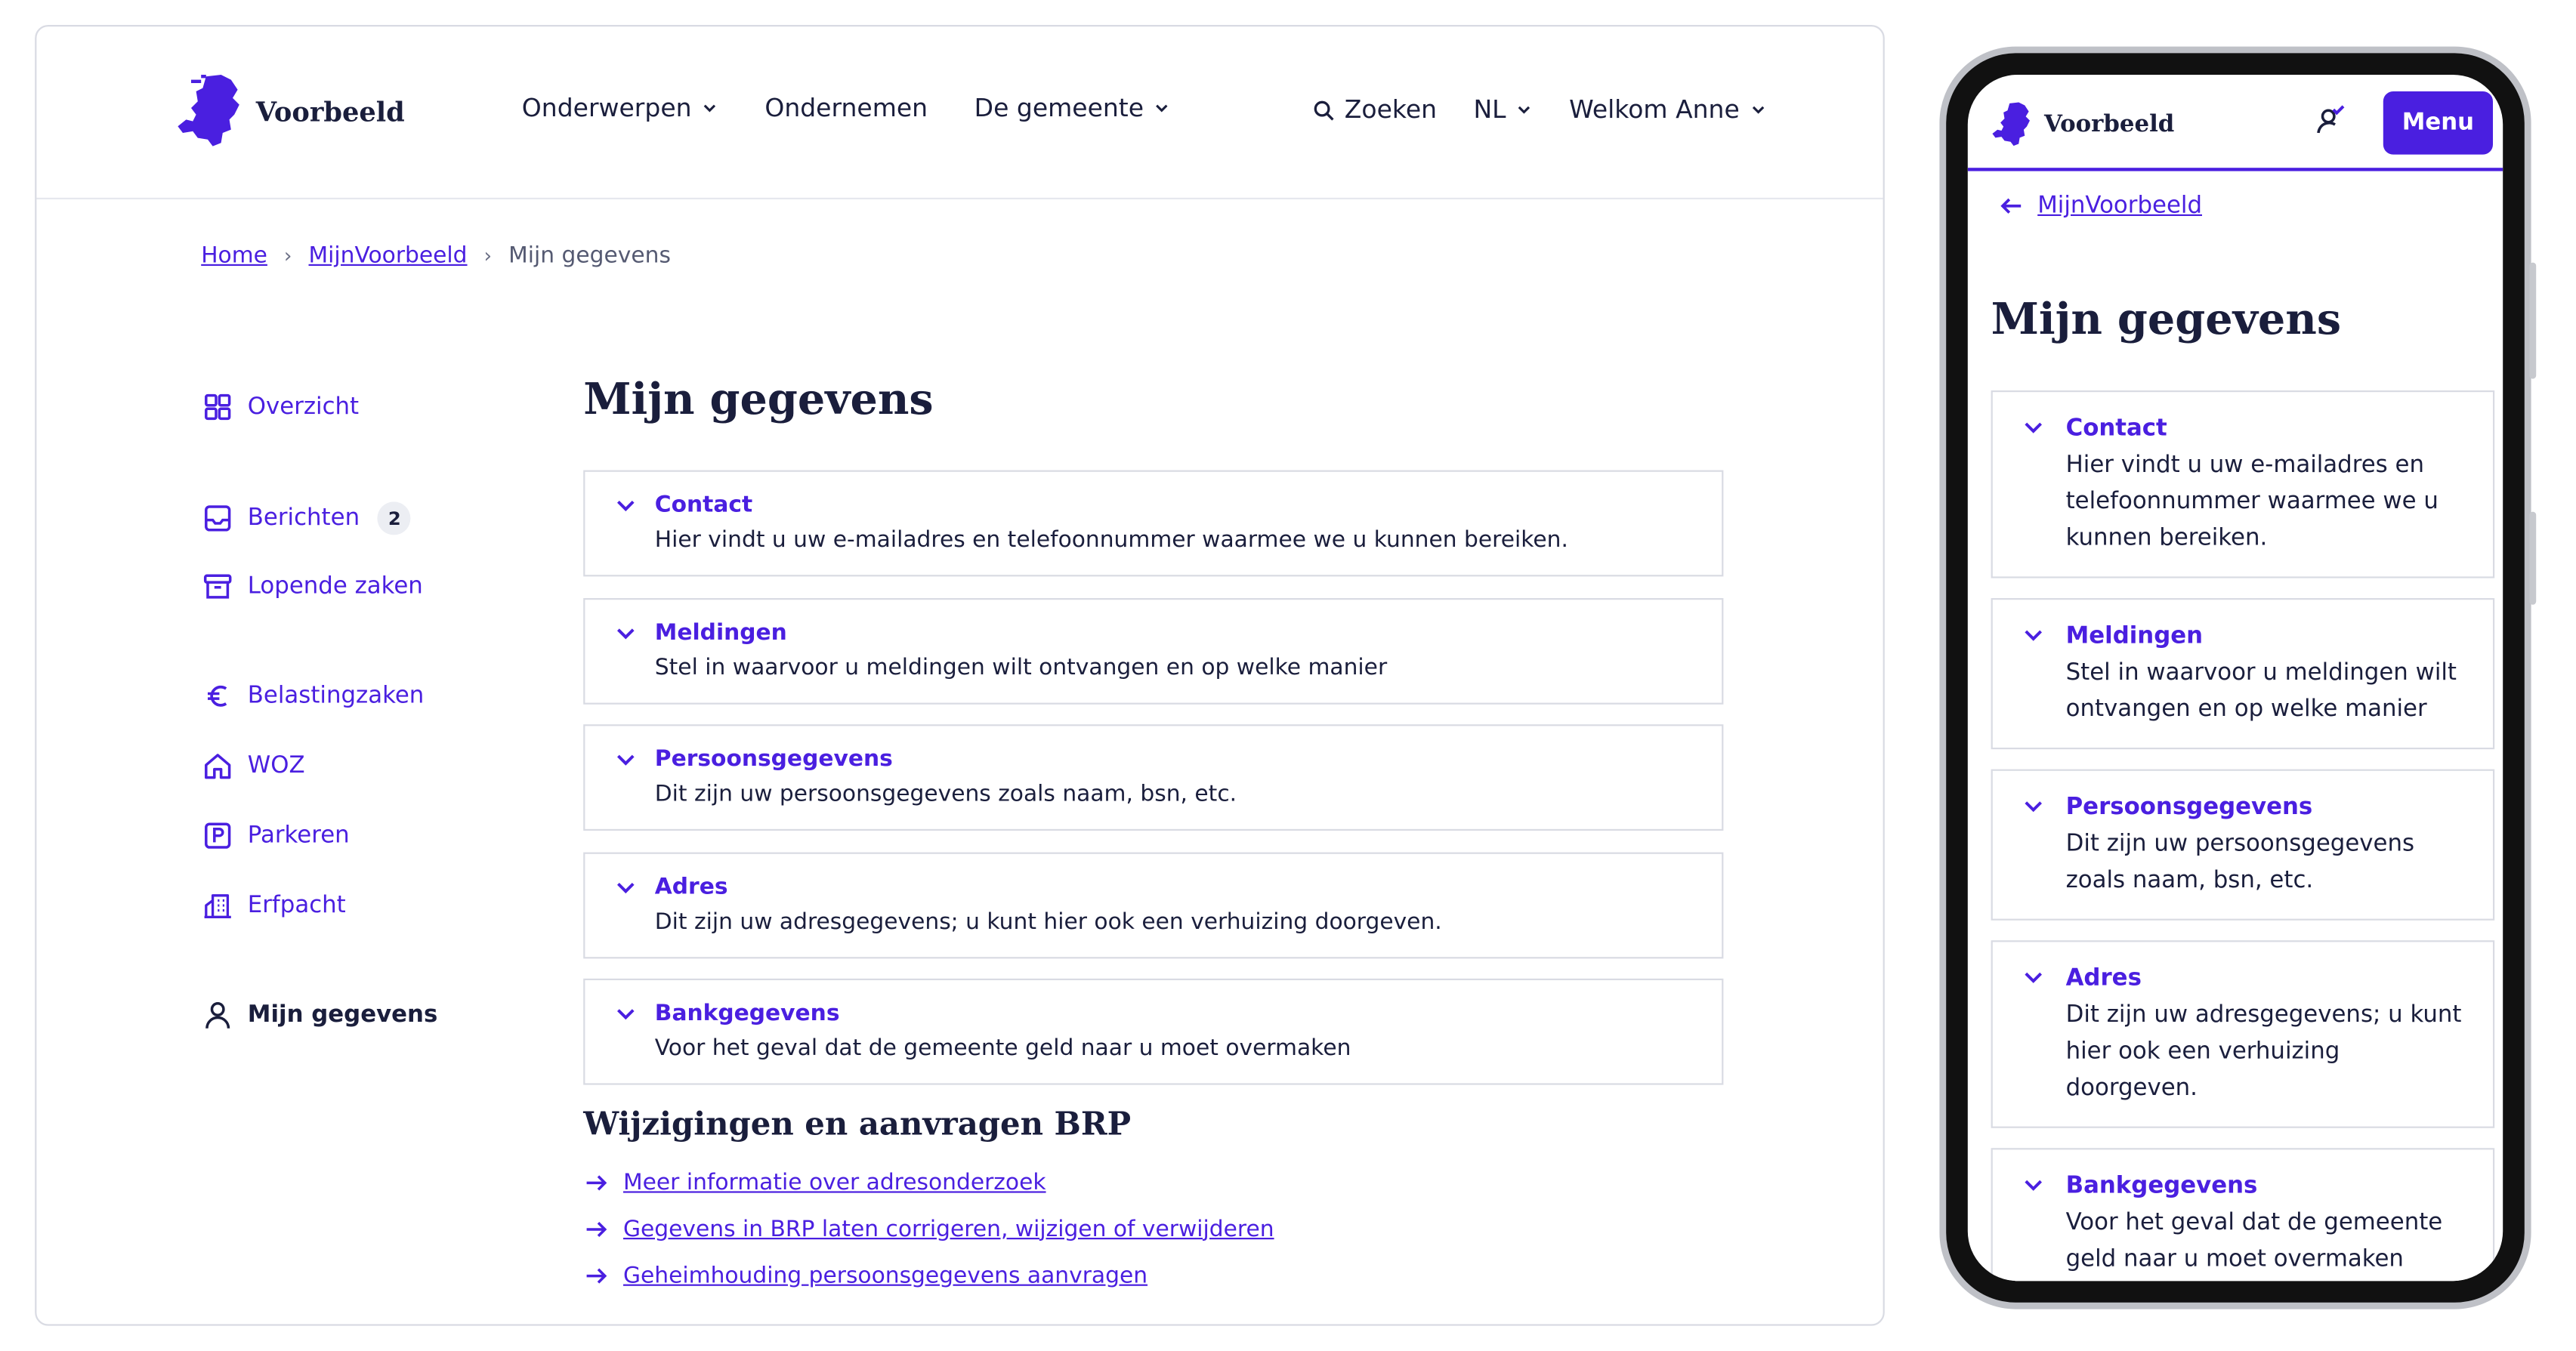  What do you see at coordinates (2438, 123) in the screenshot?
I see `menu-button: Menu` at bounding box center [2438, 123].